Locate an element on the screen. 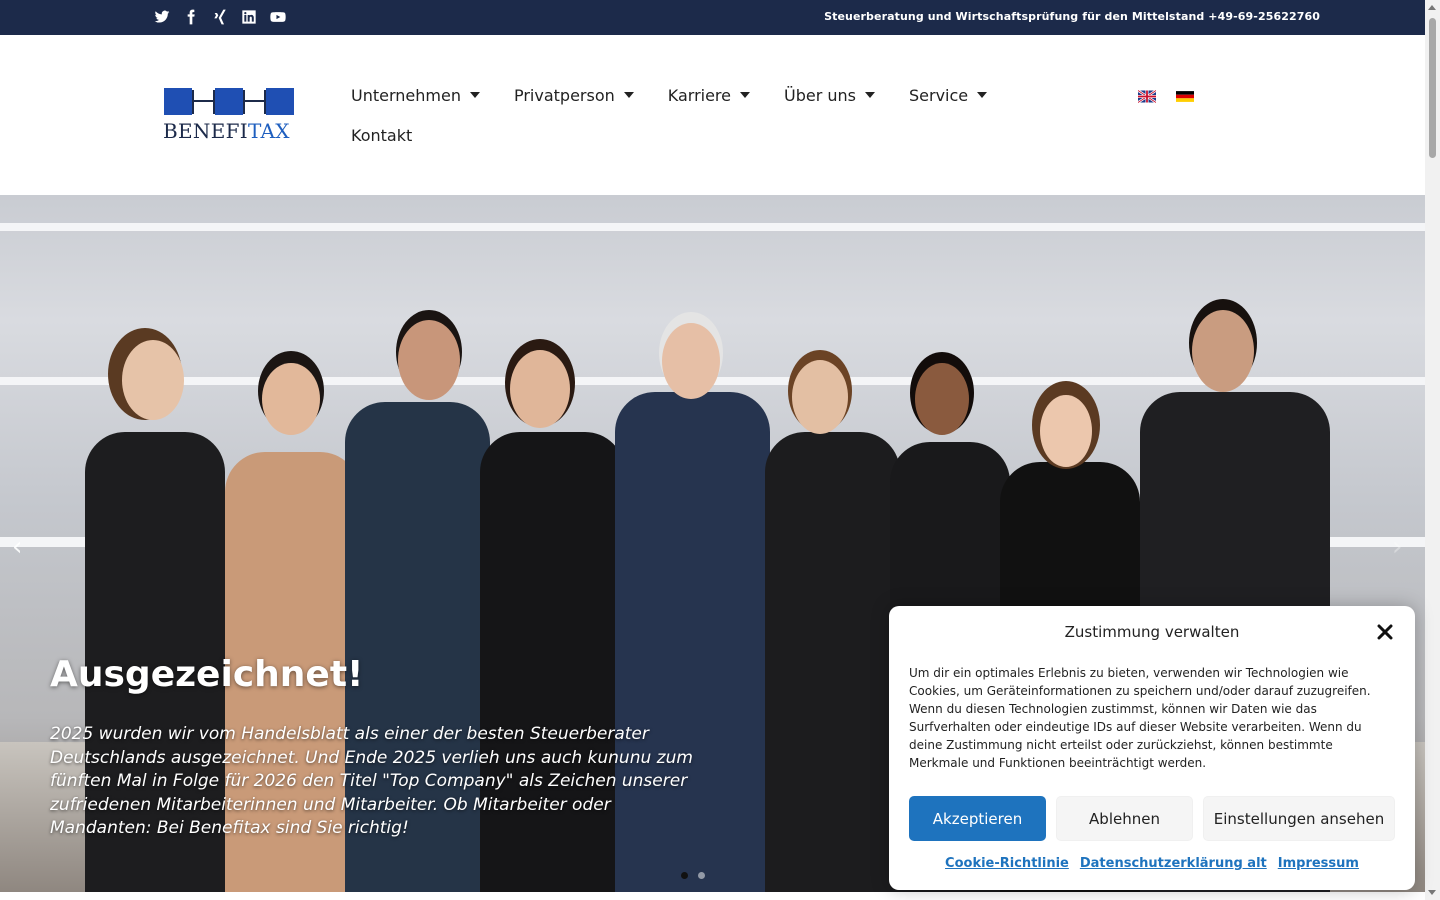 Image resolution: width=1440 pixels, height=900 pixels. twitter-icon is located at coordinates (162, 17).